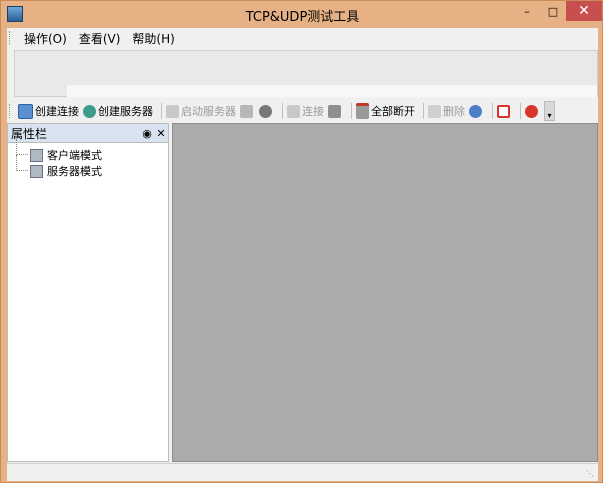 This screenshot has height=485, width=605. I want to click on maximize-button: □, so click(553, 11).